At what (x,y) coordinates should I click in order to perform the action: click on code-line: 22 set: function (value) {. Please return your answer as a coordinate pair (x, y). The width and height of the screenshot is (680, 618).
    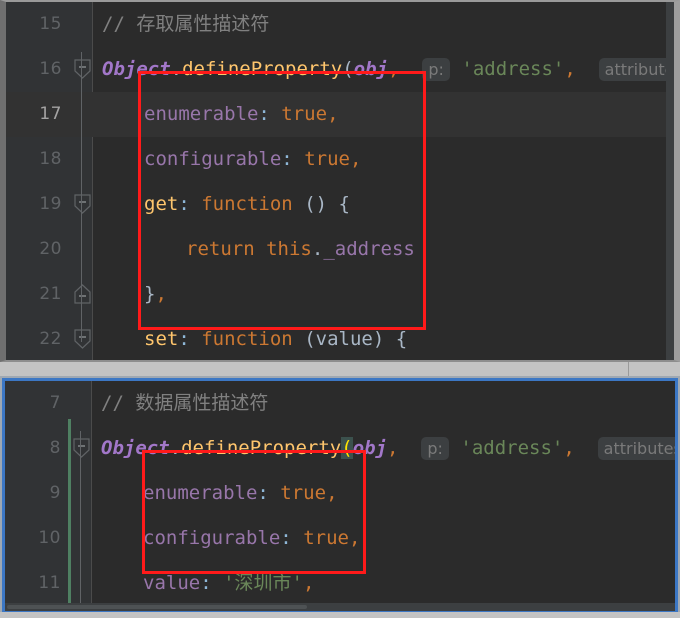
    Looking at the image, I should click on (340, 338).